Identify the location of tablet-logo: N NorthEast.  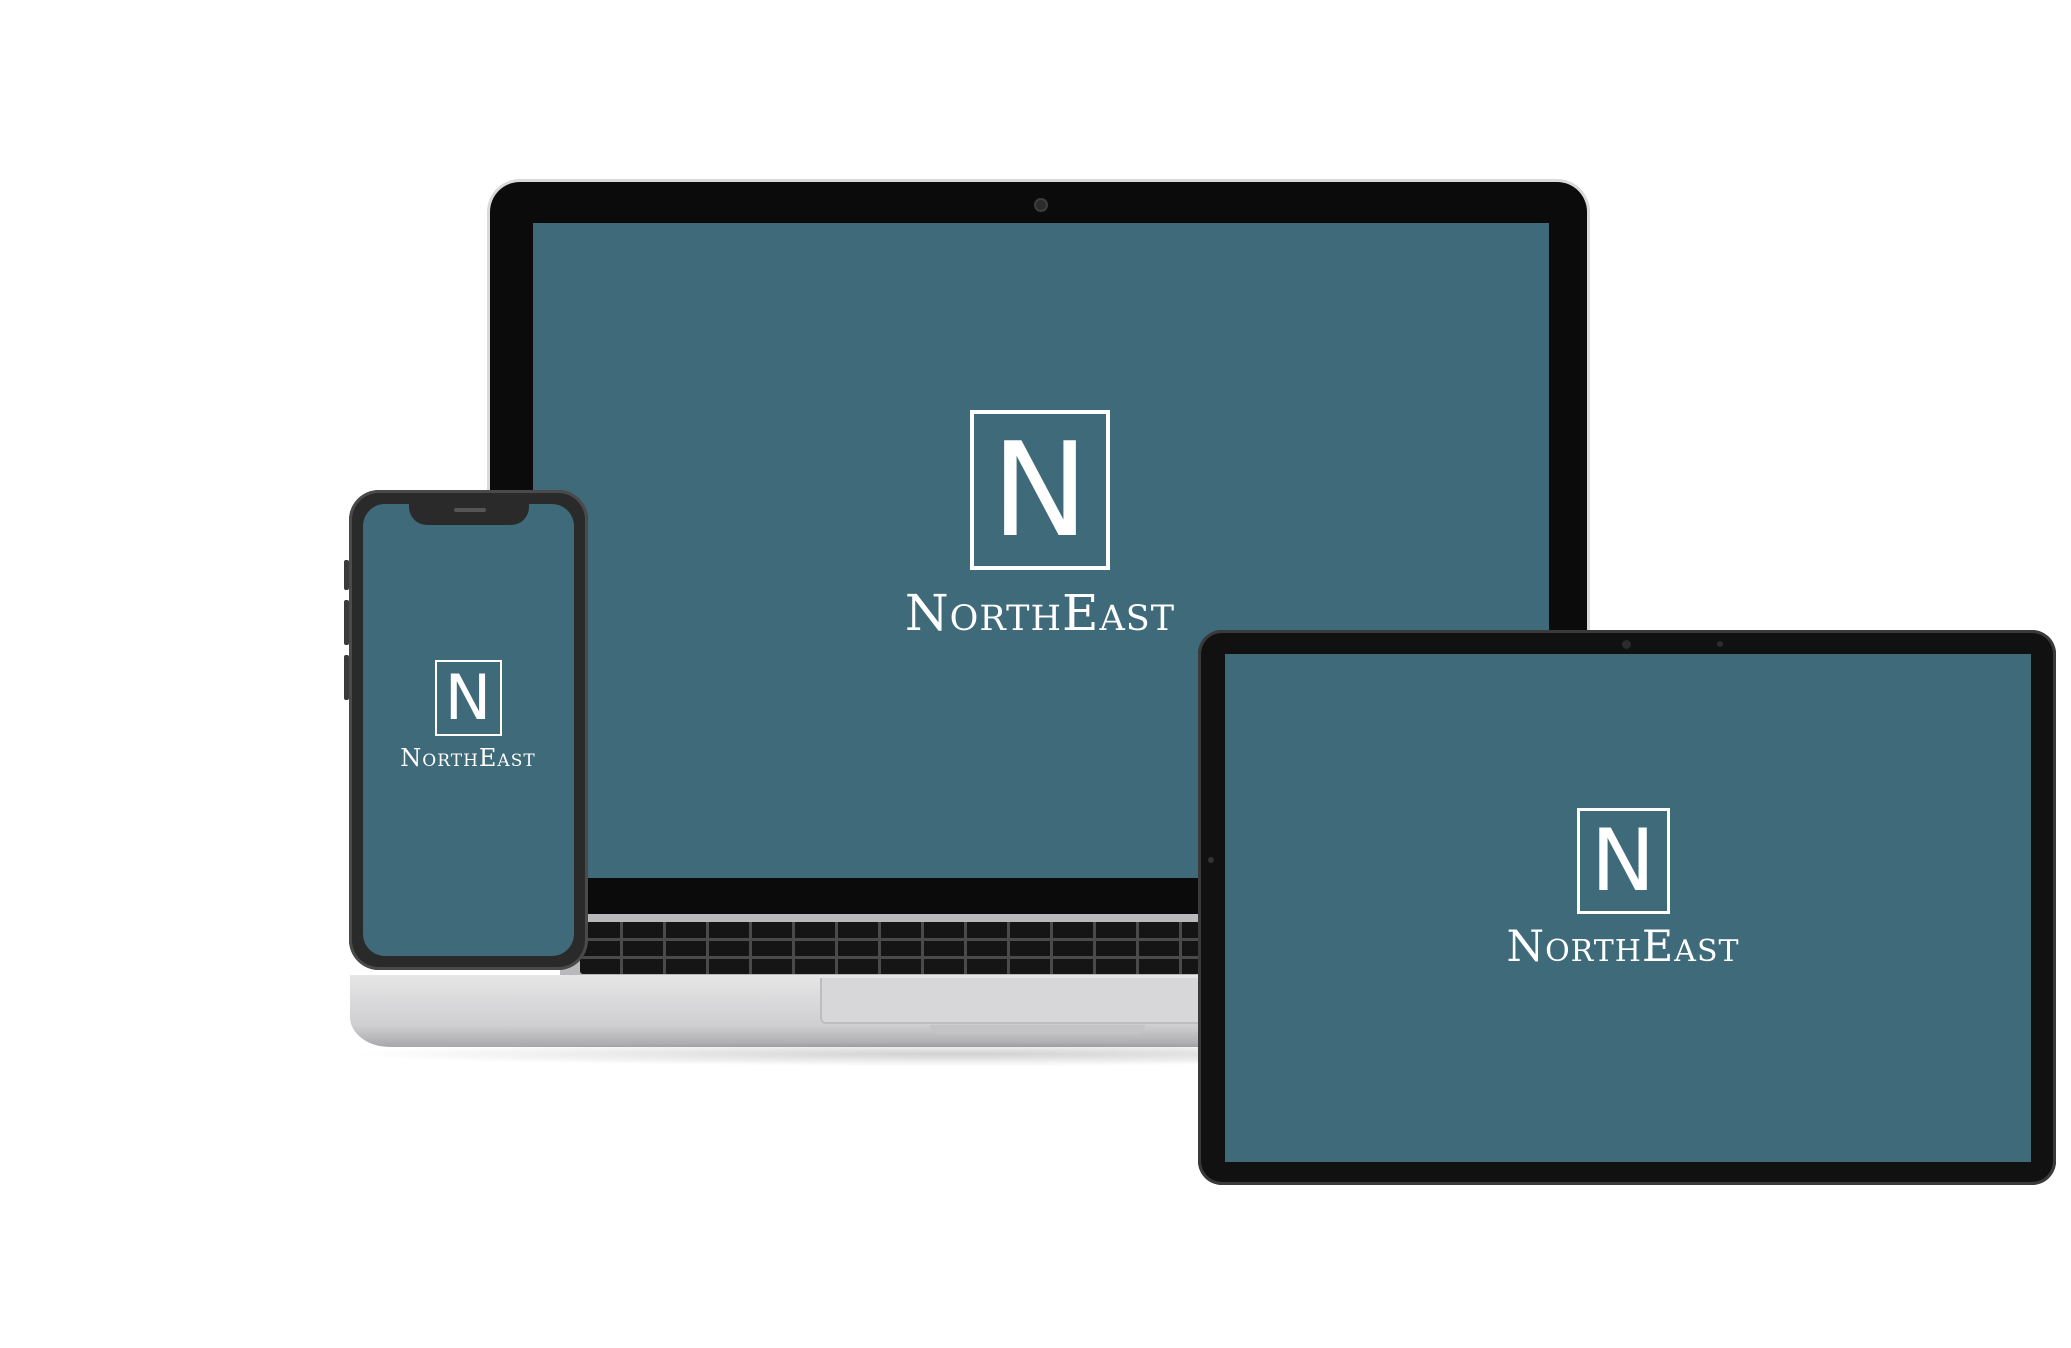
(1623, 888).